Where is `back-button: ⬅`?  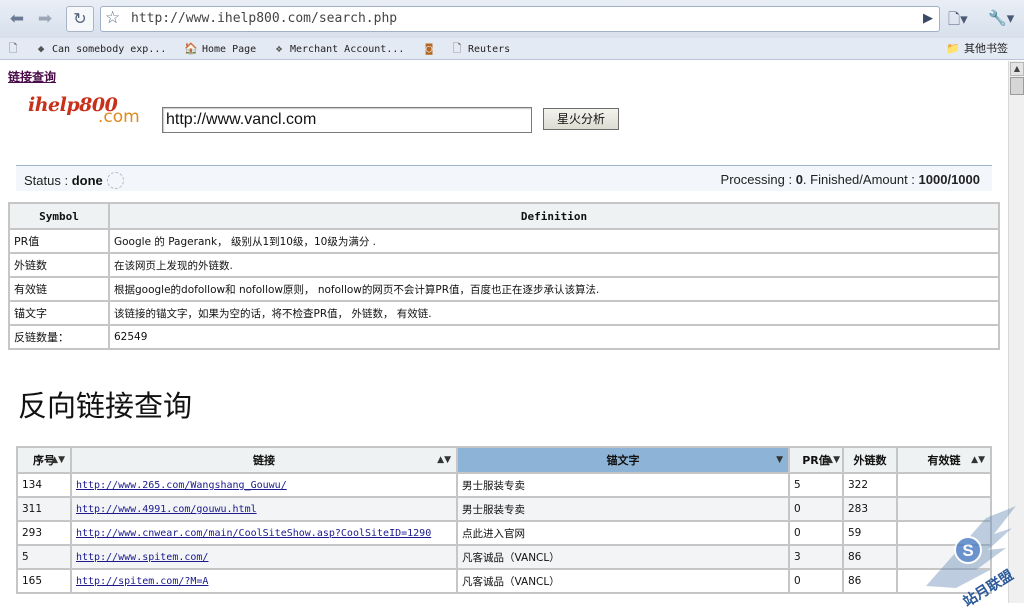
back-button: ⬅ is located at coordinates (17, 19).